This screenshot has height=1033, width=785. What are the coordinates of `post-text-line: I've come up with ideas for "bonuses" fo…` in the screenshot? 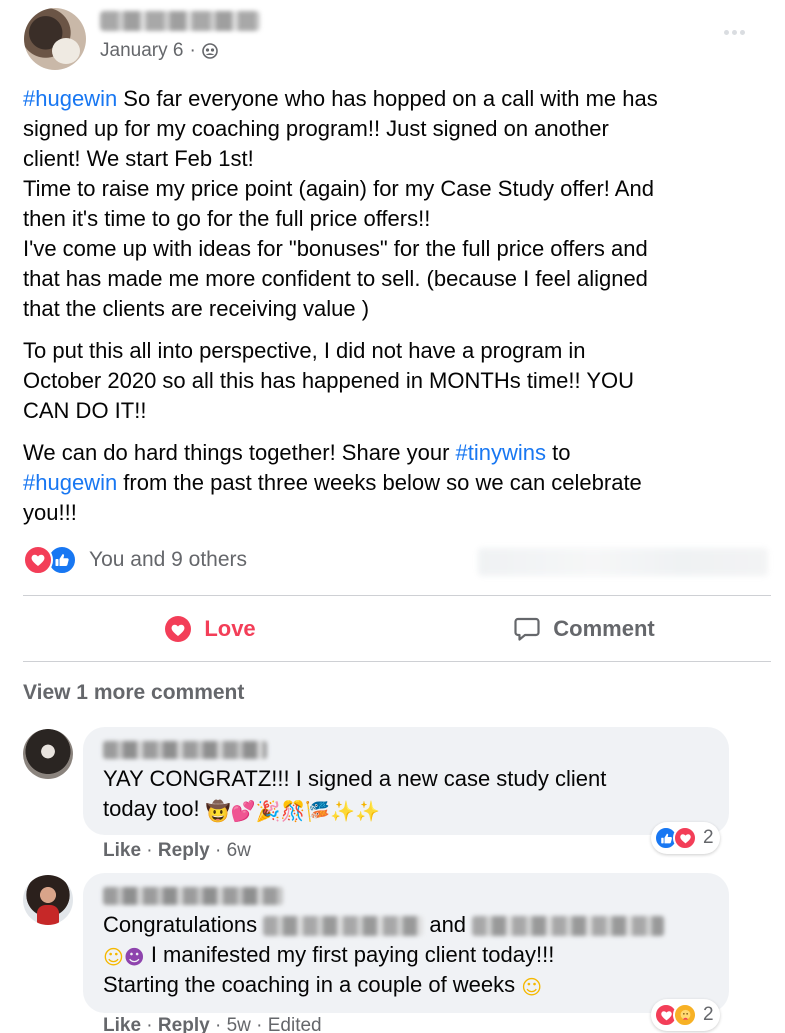 It's located at (335, 248).